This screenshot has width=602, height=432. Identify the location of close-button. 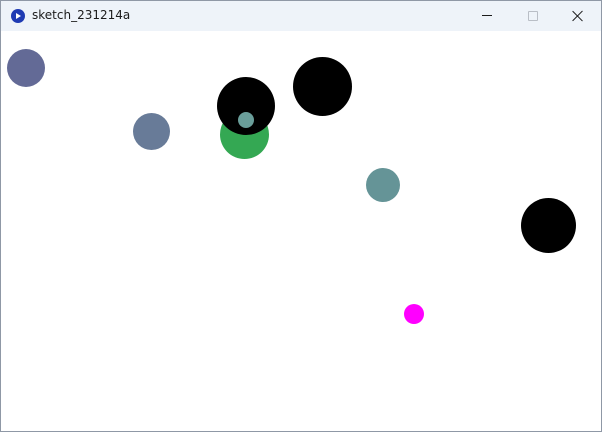
(578, 16).